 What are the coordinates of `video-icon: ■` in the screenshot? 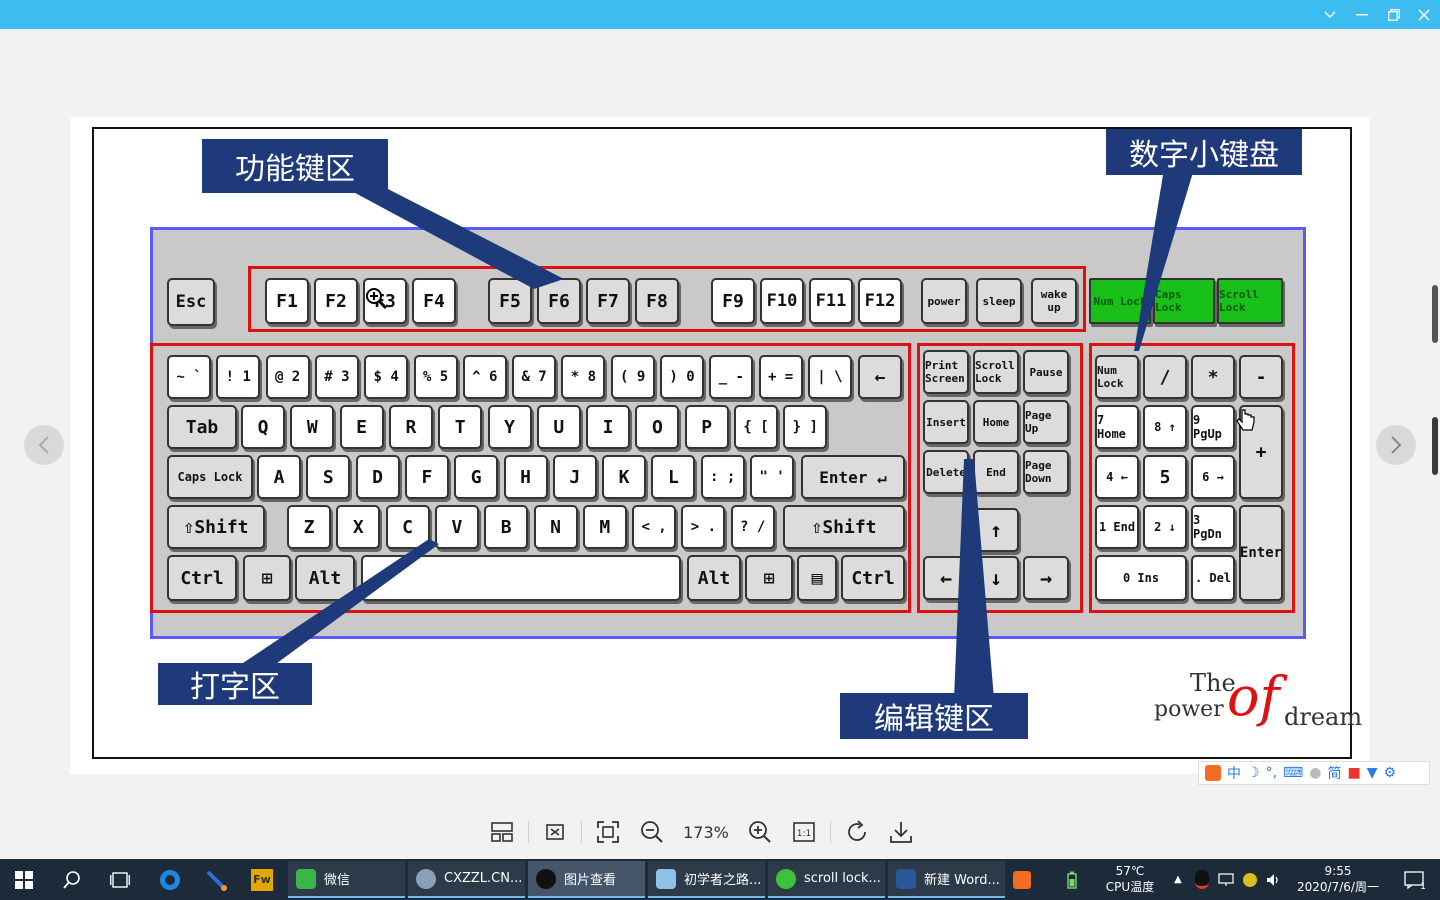 It's located at (1353, 773).